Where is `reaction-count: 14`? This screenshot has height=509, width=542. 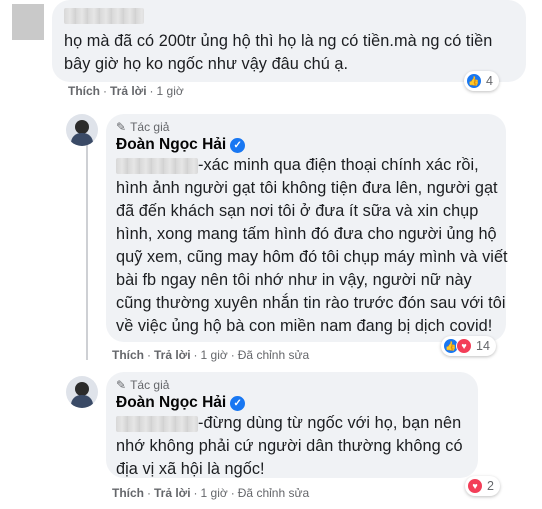
reaction-count: 14 is located at coordinates (483, 346).